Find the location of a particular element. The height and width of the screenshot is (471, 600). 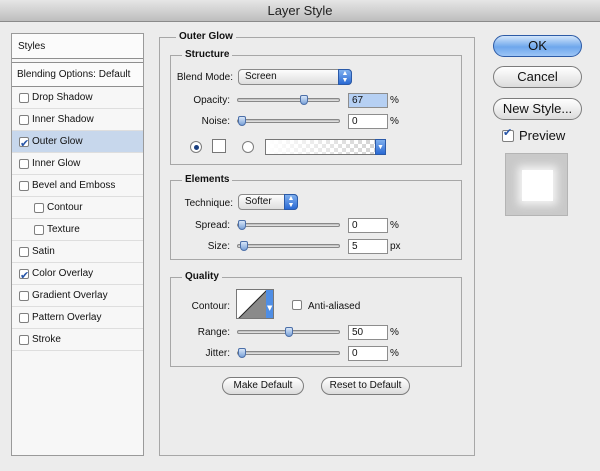

size-slider-thumb is located at coordinates (244, 246).